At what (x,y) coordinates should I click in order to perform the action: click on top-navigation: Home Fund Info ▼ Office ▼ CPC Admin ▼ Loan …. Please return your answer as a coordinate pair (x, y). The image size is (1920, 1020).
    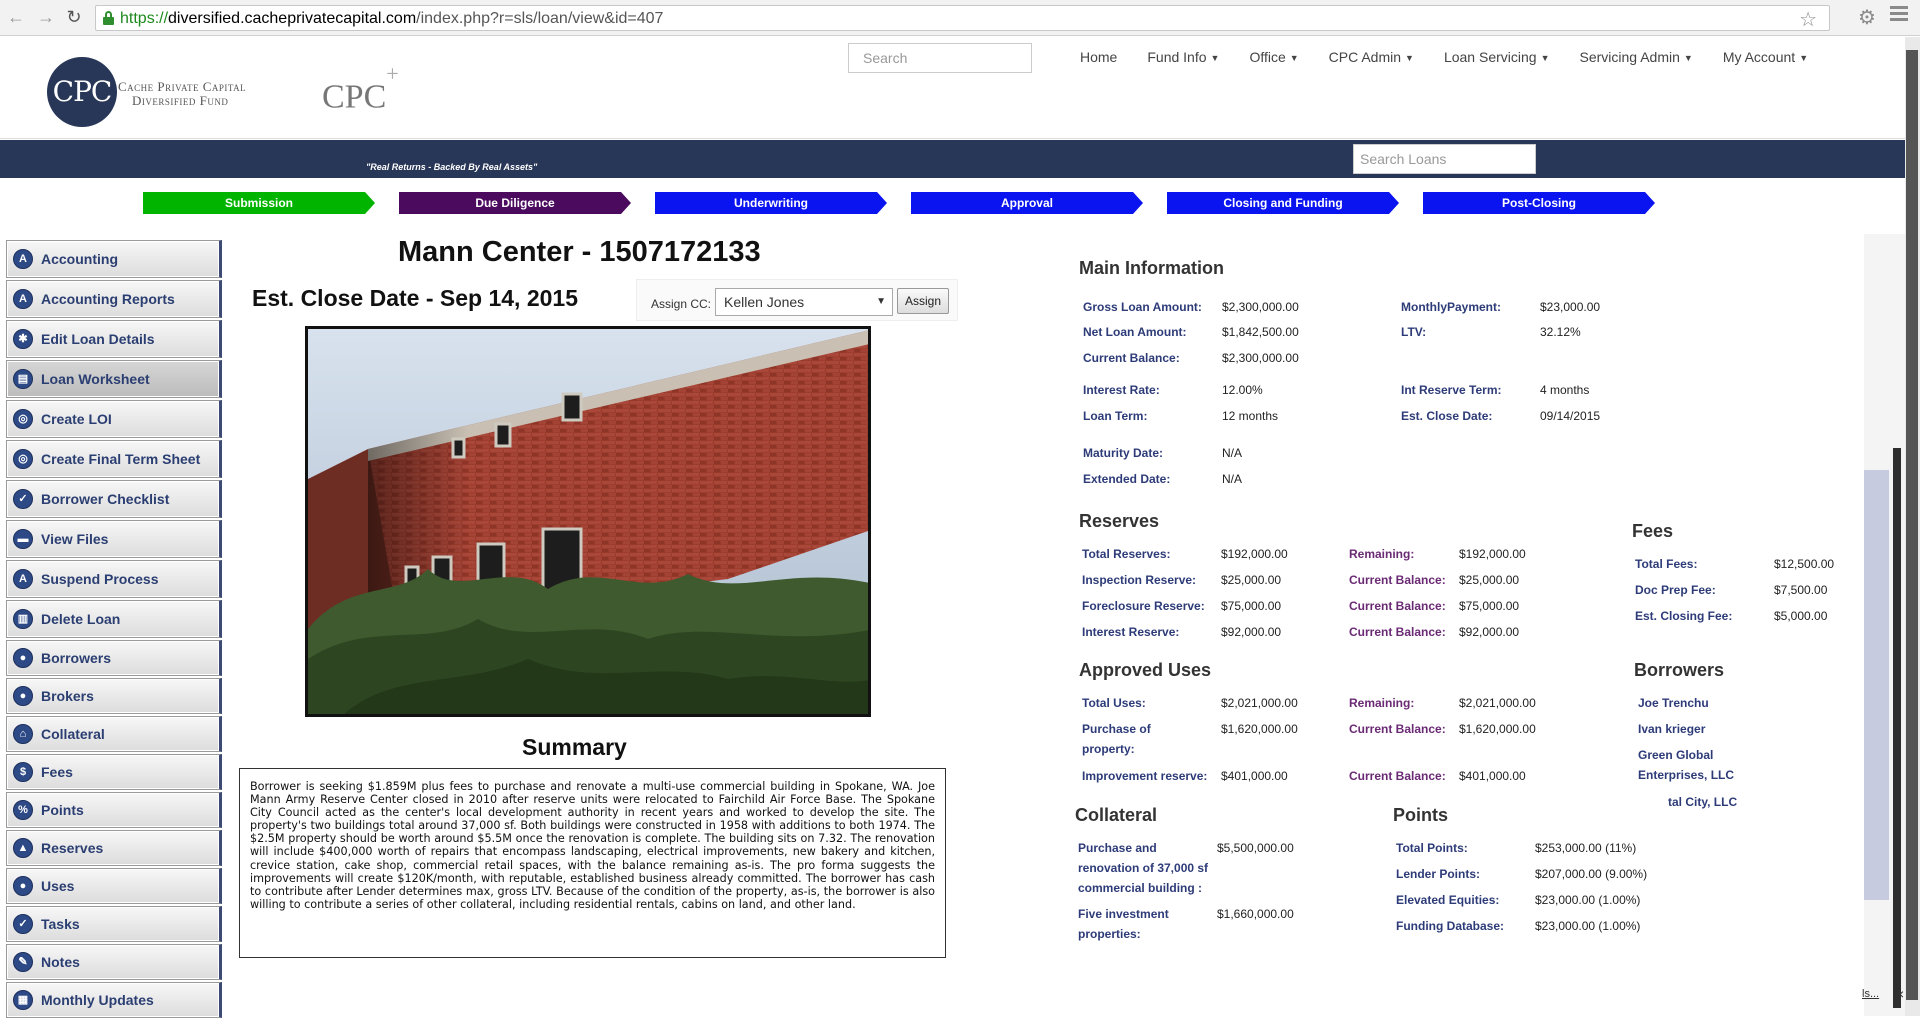
    Looking at the image, I should click on (1459, 57).